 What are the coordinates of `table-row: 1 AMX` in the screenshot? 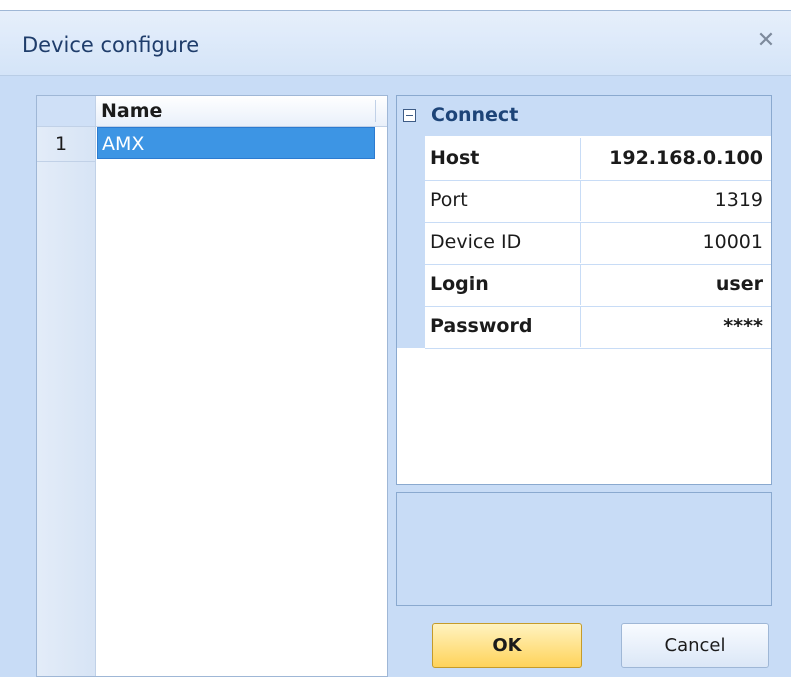 It's located at (212, 144).